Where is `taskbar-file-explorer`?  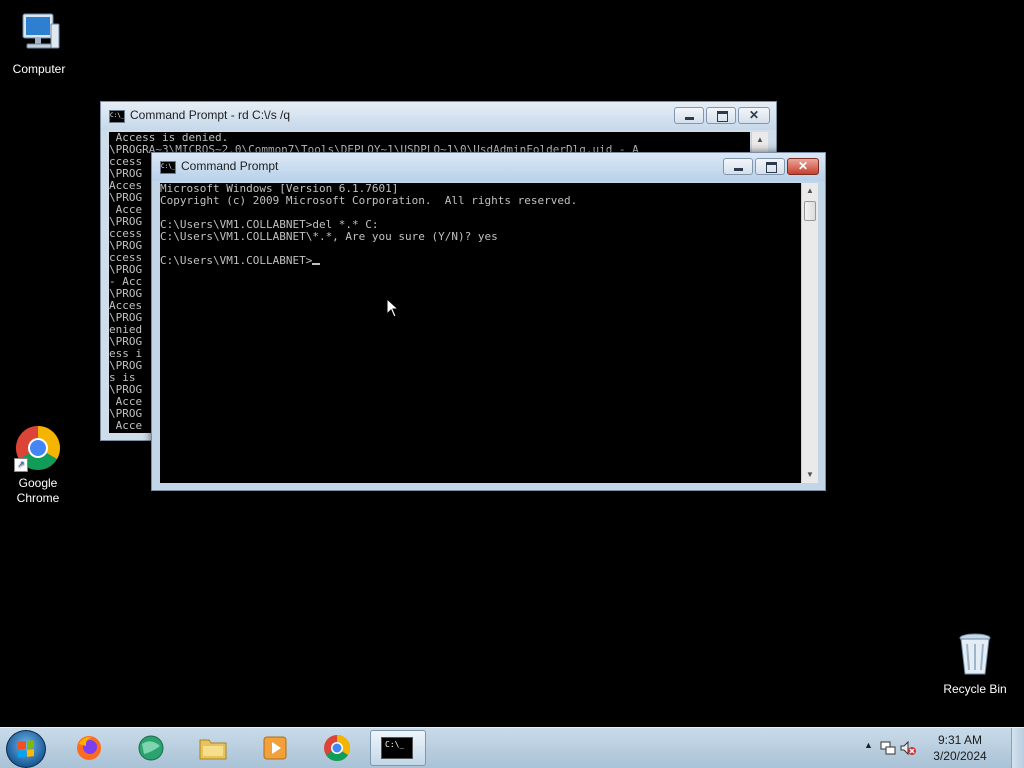 taskbar-file-explorer is located at coordinates (213, 748).